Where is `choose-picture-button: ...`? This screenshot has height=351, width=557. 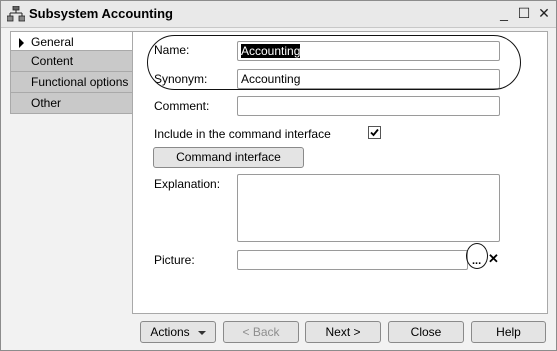
choose-picture-button: ... is located at coordinates (476, 261).